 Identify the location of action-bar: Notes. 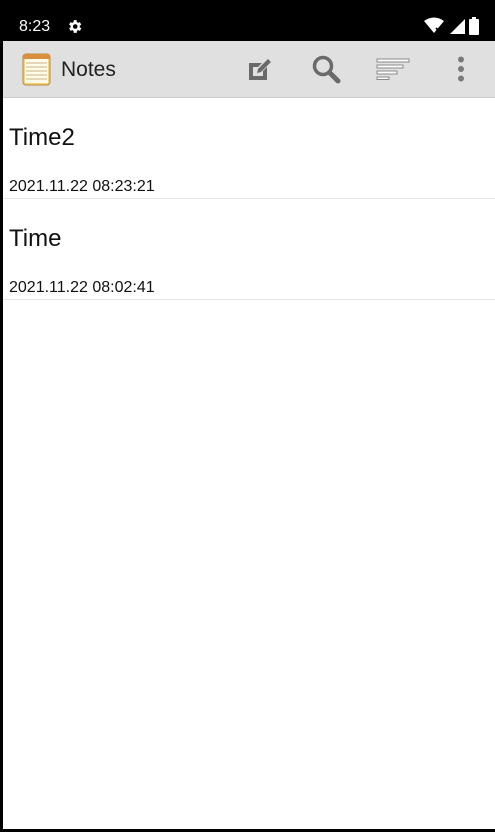
(249, 69).